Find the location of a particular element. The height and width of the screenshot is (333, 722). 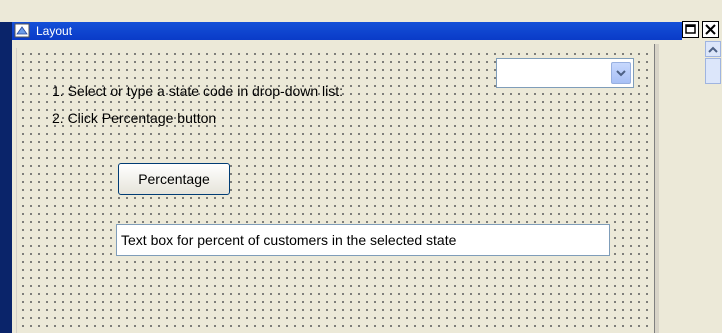

close-button is located at coordinates (710, 29).